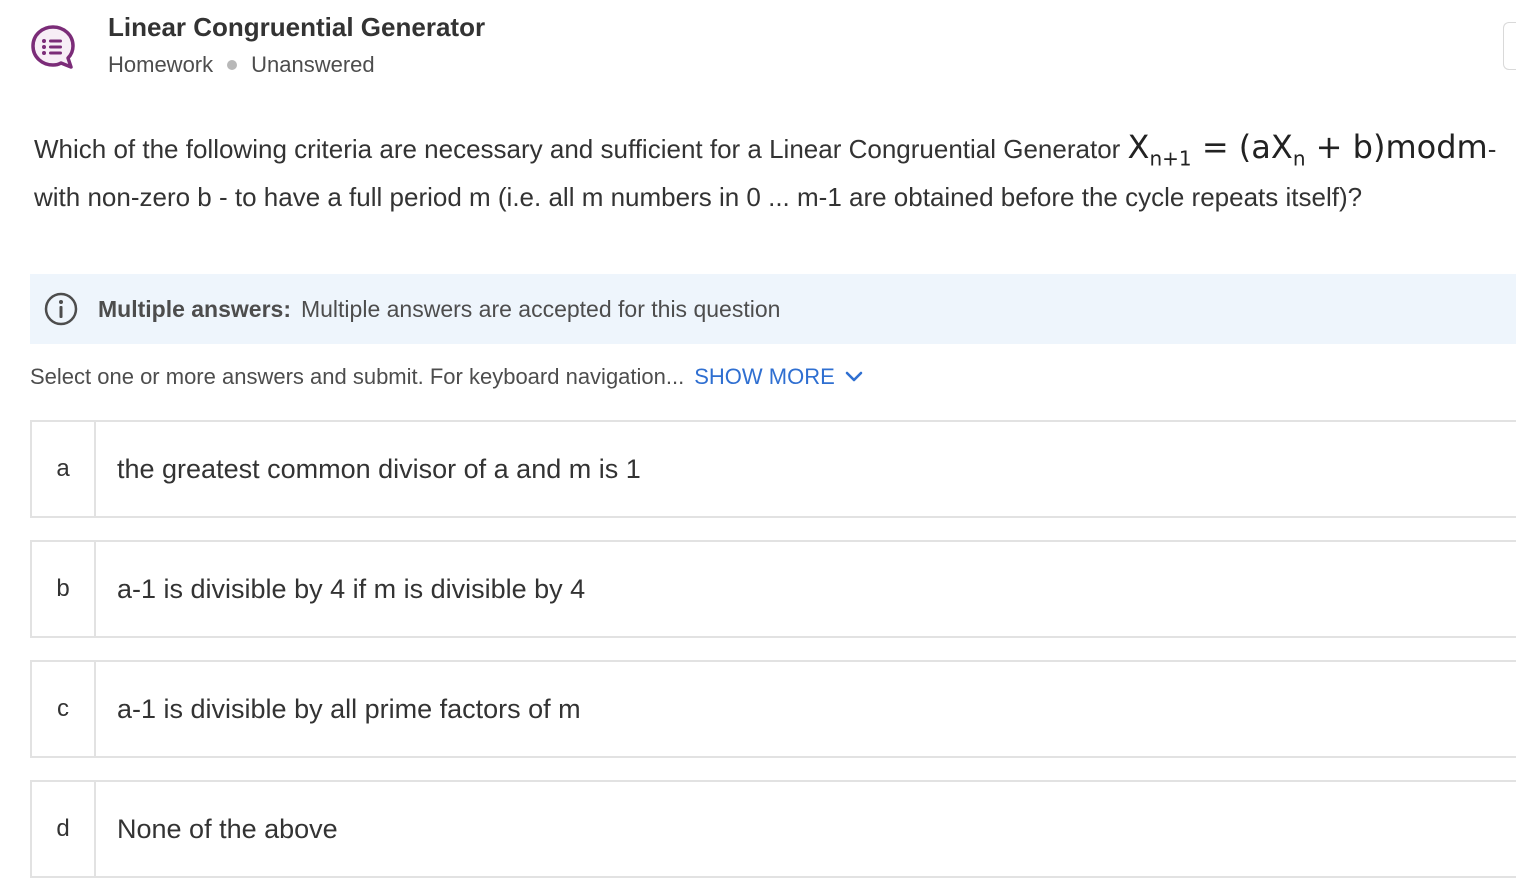 The height and width of the screenshot is (890, 1516). Describe the element at coordinates (313, 64) in the screenshot. I see `status-label: Unanswered` at that location.